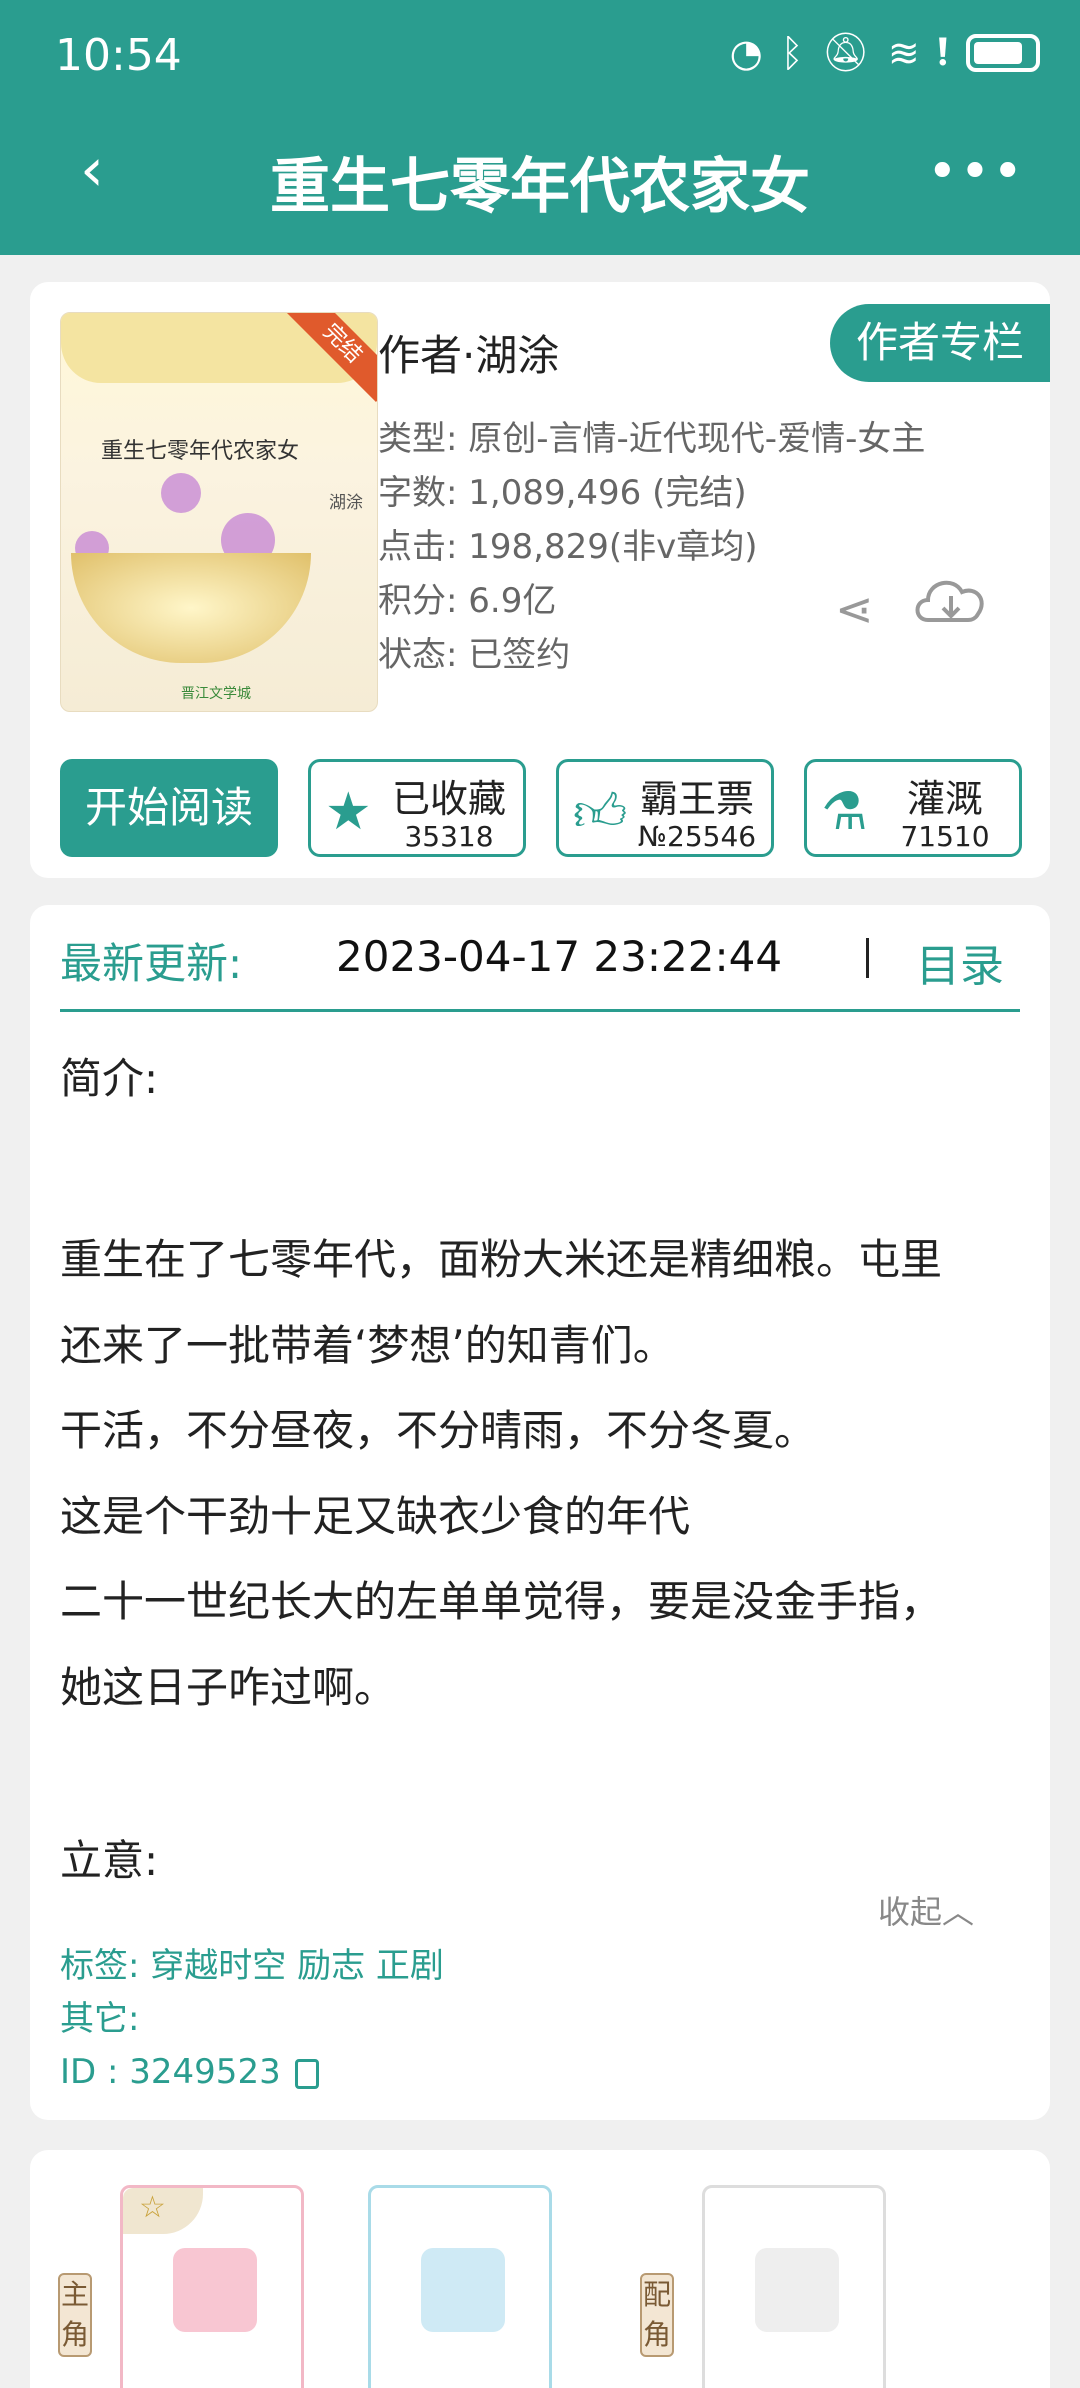 Image resolution: width=1080 pixels, height=2388 pixels. I want to click on cover-author: 湖涂, so click(346, 503).